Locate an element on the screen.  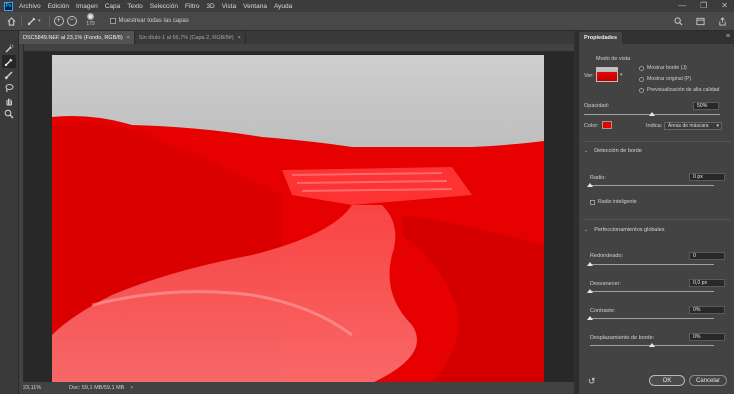
radius-field: 0 px is located at coordinates (707, 177).